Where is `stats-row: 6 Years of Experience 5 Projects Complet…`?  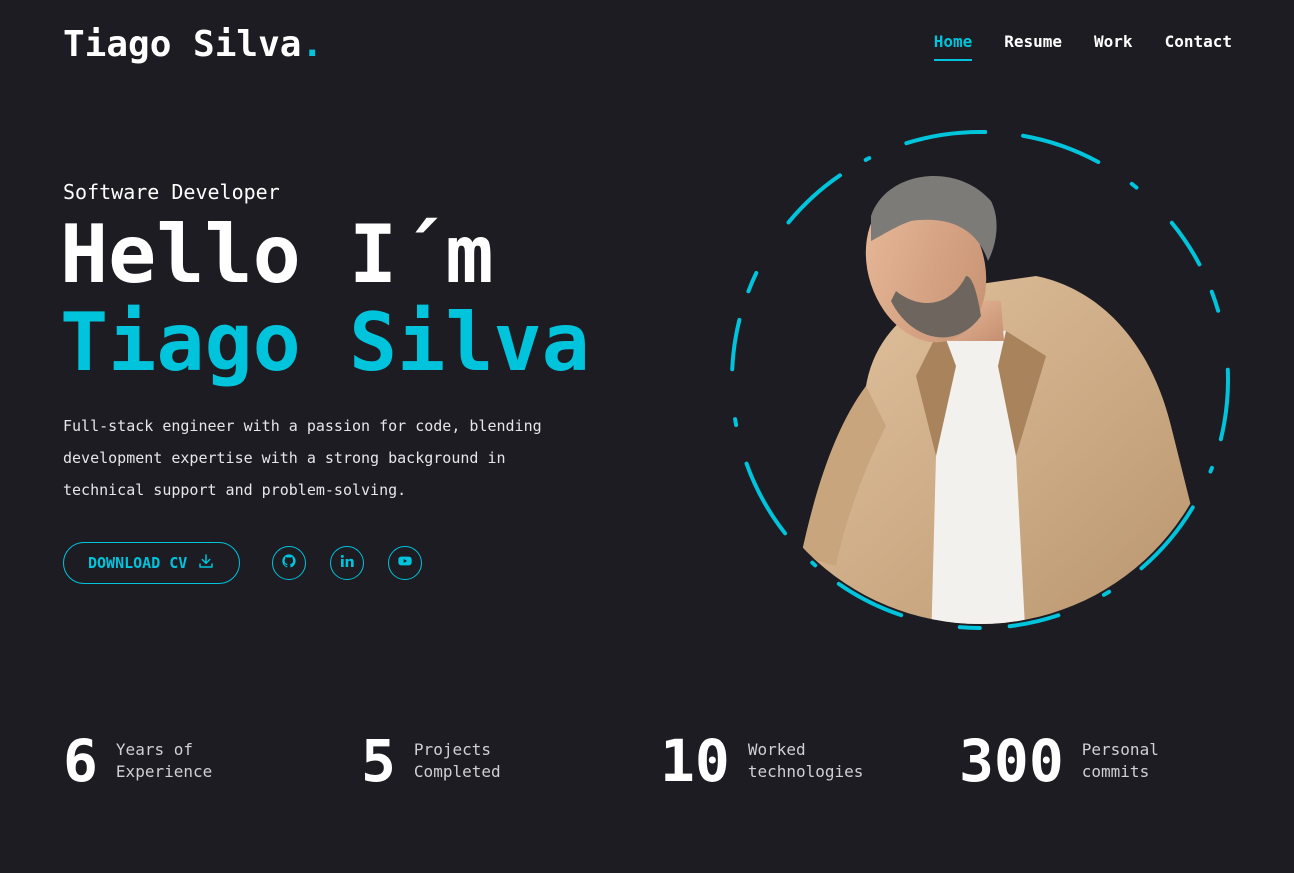
stats-row: 6 Years of Experience 5 Projects Complet… is located at coordinates (648, 761).